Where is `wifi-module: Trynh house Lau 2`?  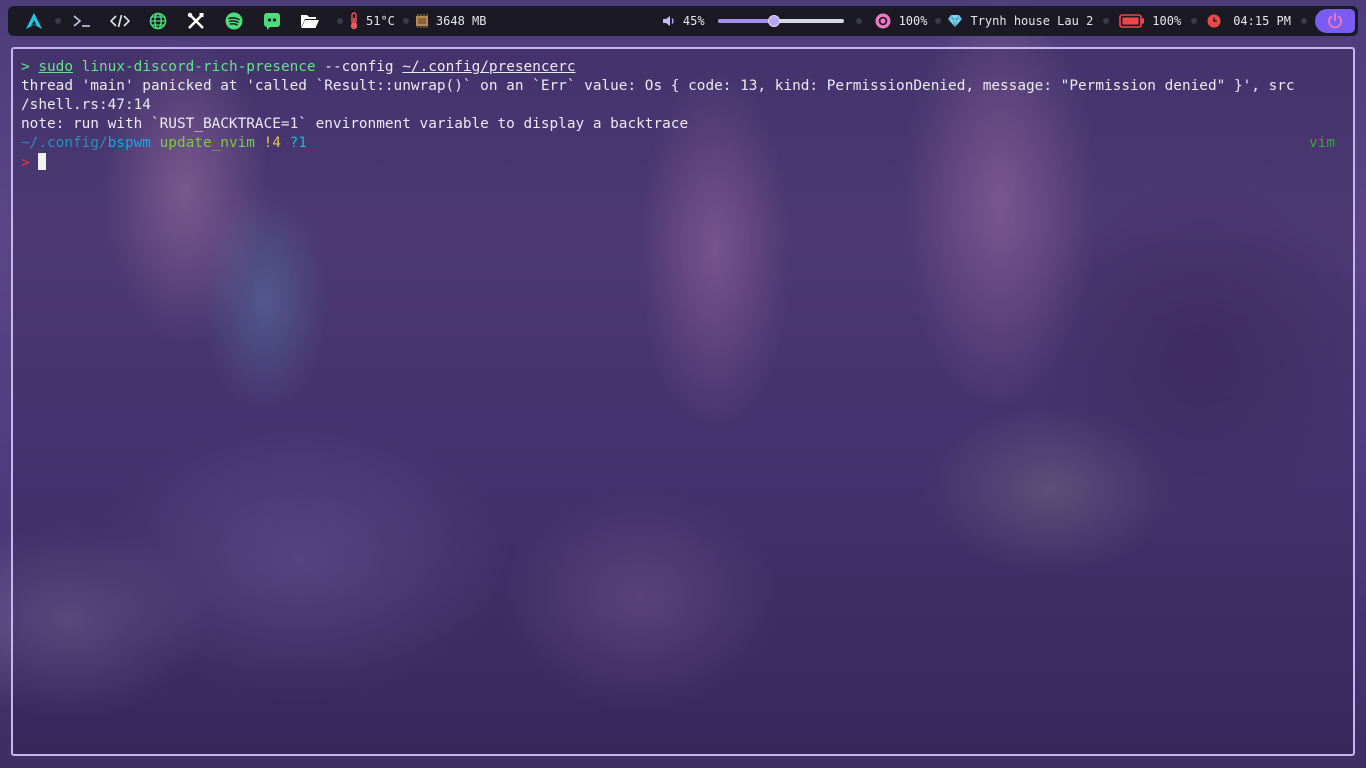
wifi-module: Trynh house Lau 2 is located at coordinates (1020, 21).